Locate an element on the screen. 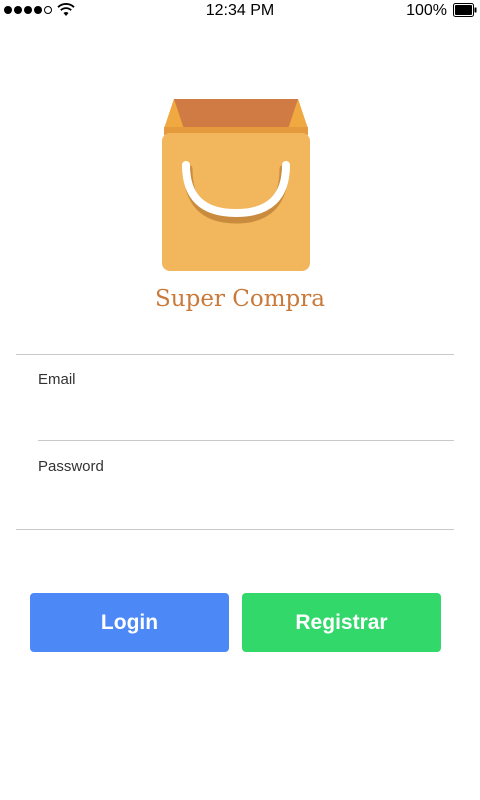 This screenshot has width=480, height=800. email-field is located at coordinates (238, 417).